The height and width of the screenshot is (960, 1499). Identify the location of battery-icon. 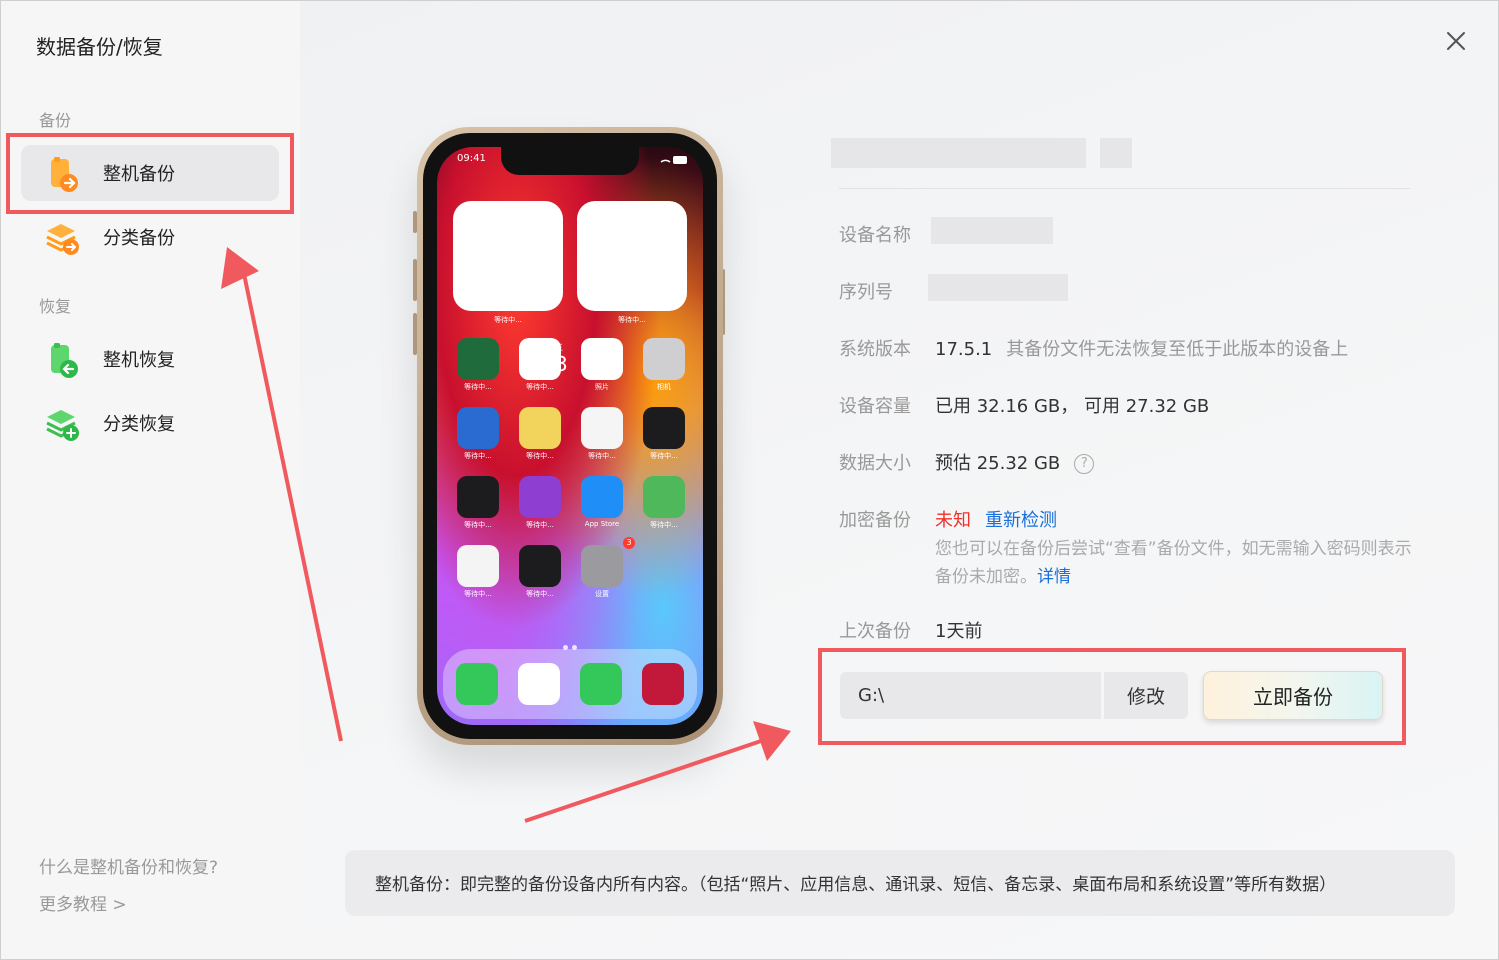
(673, 160).